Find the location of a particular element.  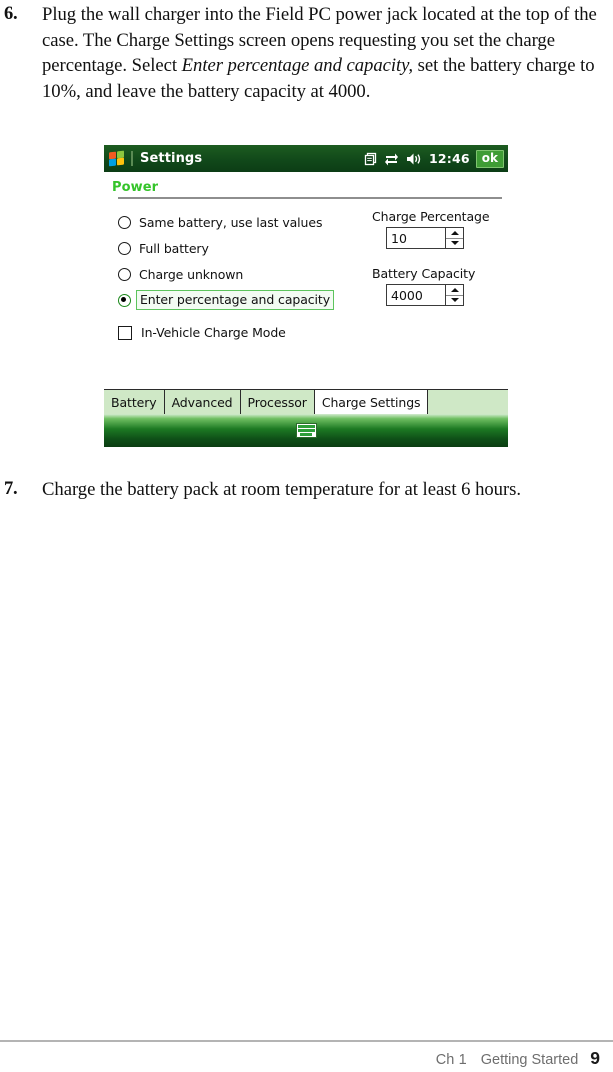

titlebar-divider is located at coordinates (132, 158).